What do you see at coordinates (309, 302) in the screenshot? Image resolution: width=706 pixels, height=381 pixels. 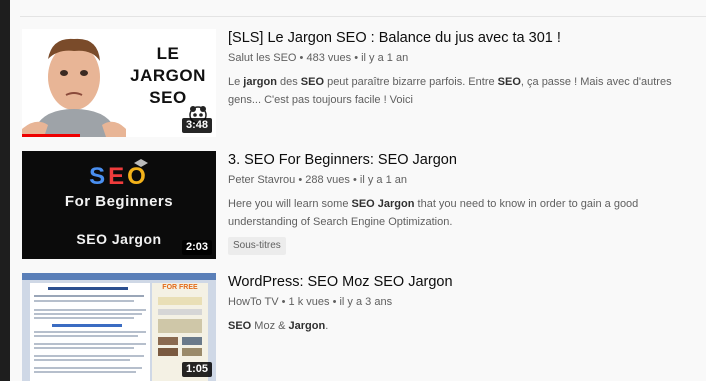 I see `view-count: 1 k vues` at bounding box center [309, 302].